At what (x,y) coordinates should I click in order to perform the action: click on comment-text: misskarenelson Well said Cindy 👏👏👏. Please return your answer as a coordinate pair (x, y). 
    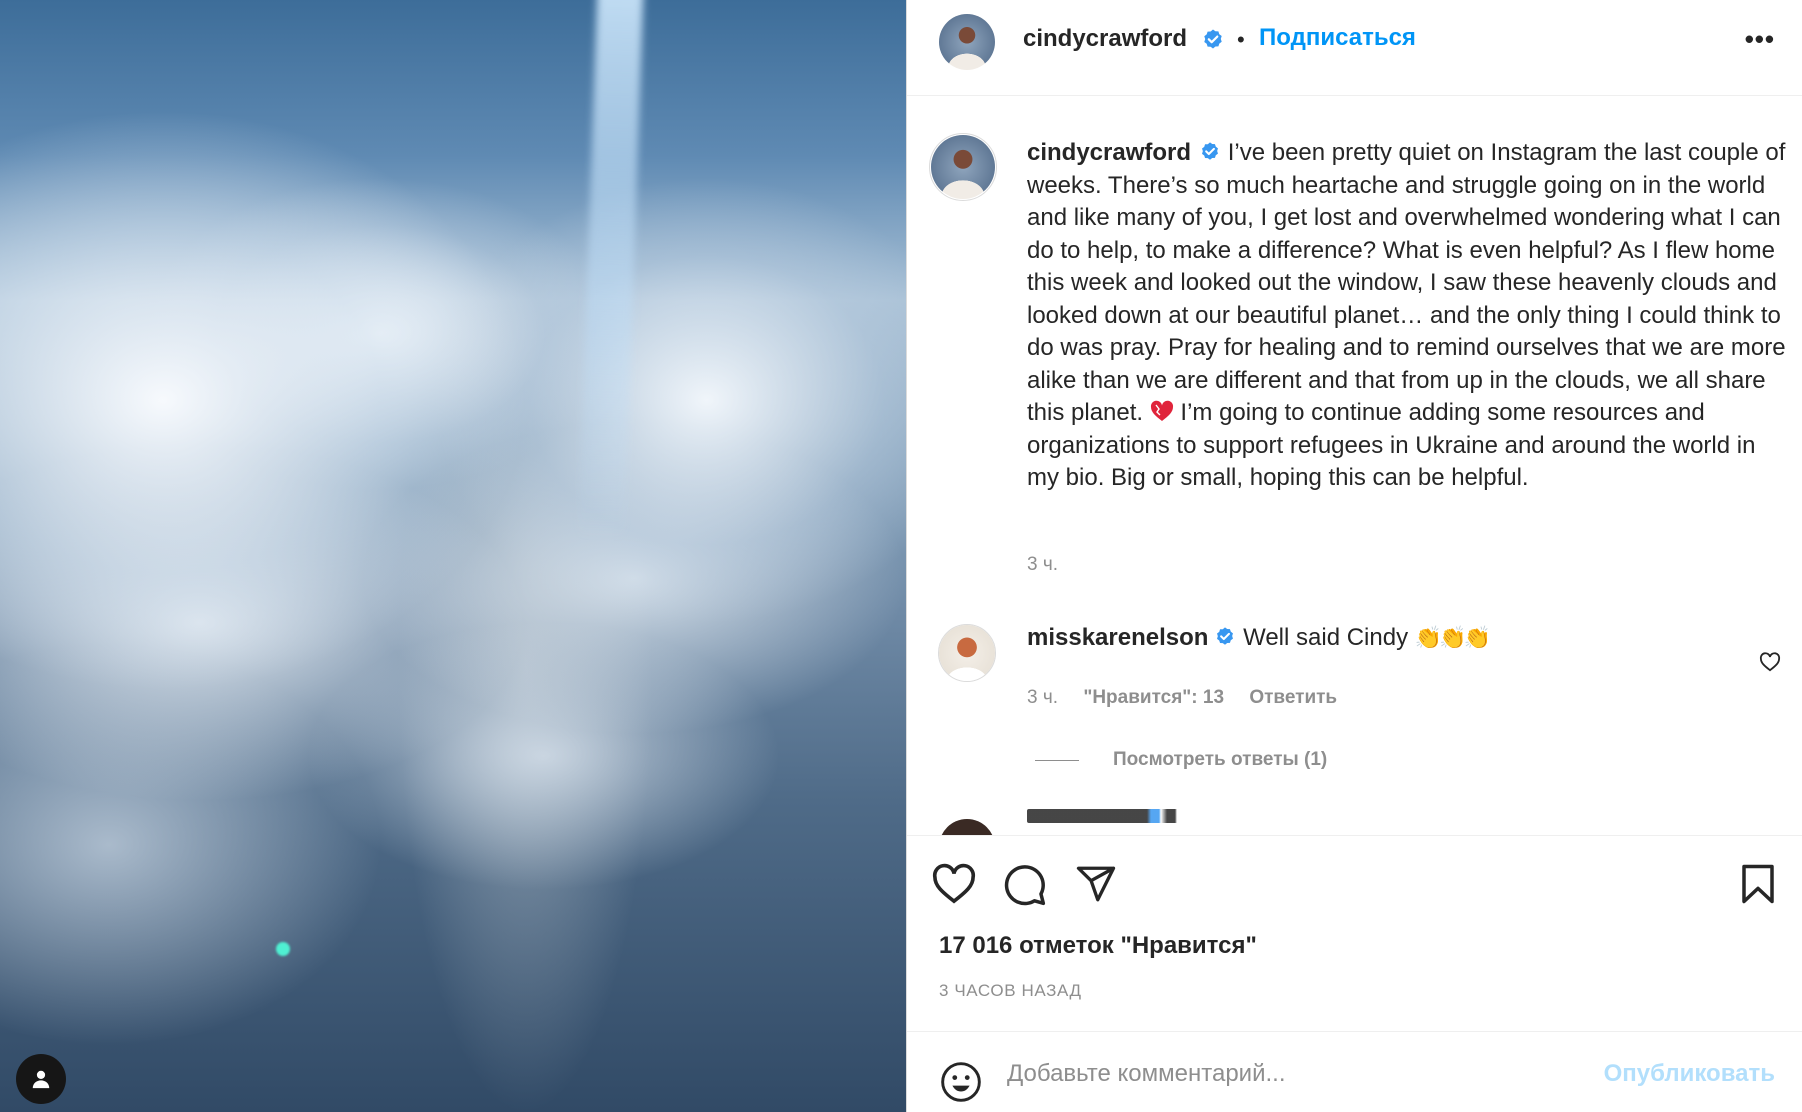
    Looking at the image, I should click on (1259, 638).